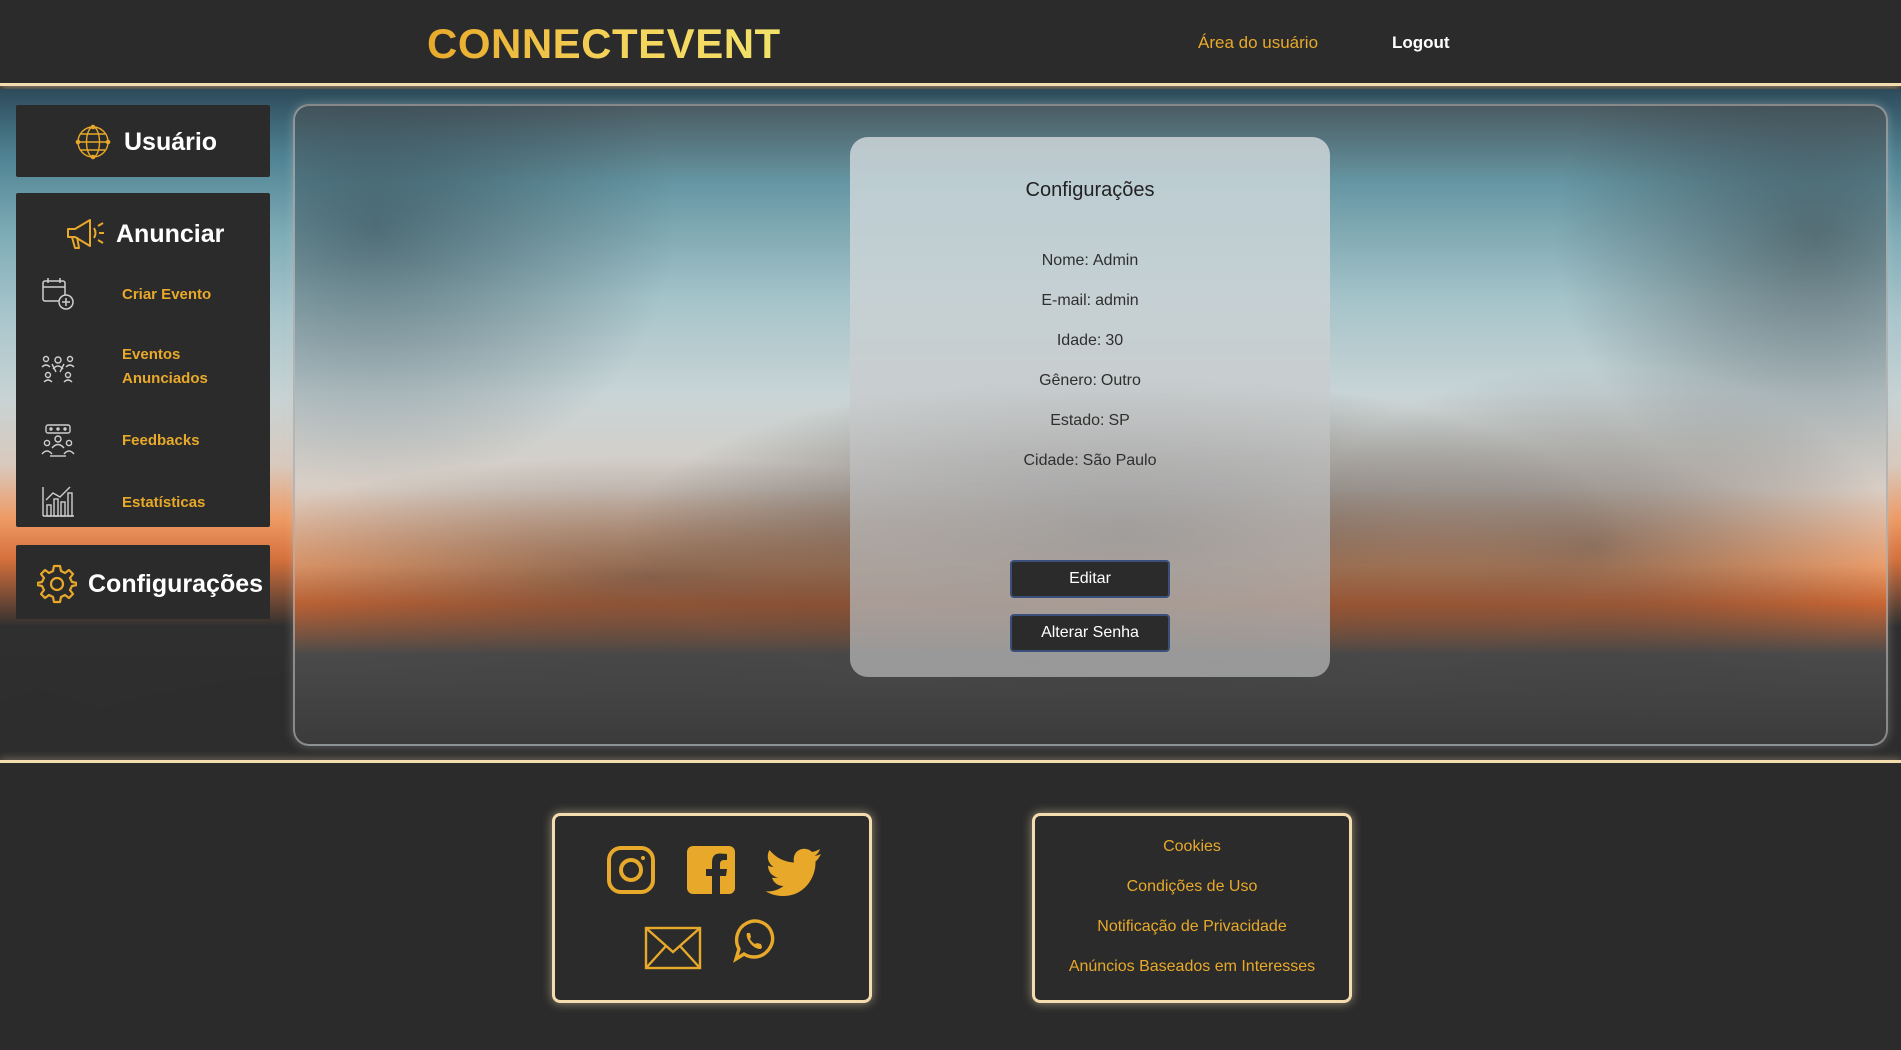  Describe the element at coordinates (165, 366) in the screenshot. I see `sidebar-item-label: Eventos Anunciados` at that location.